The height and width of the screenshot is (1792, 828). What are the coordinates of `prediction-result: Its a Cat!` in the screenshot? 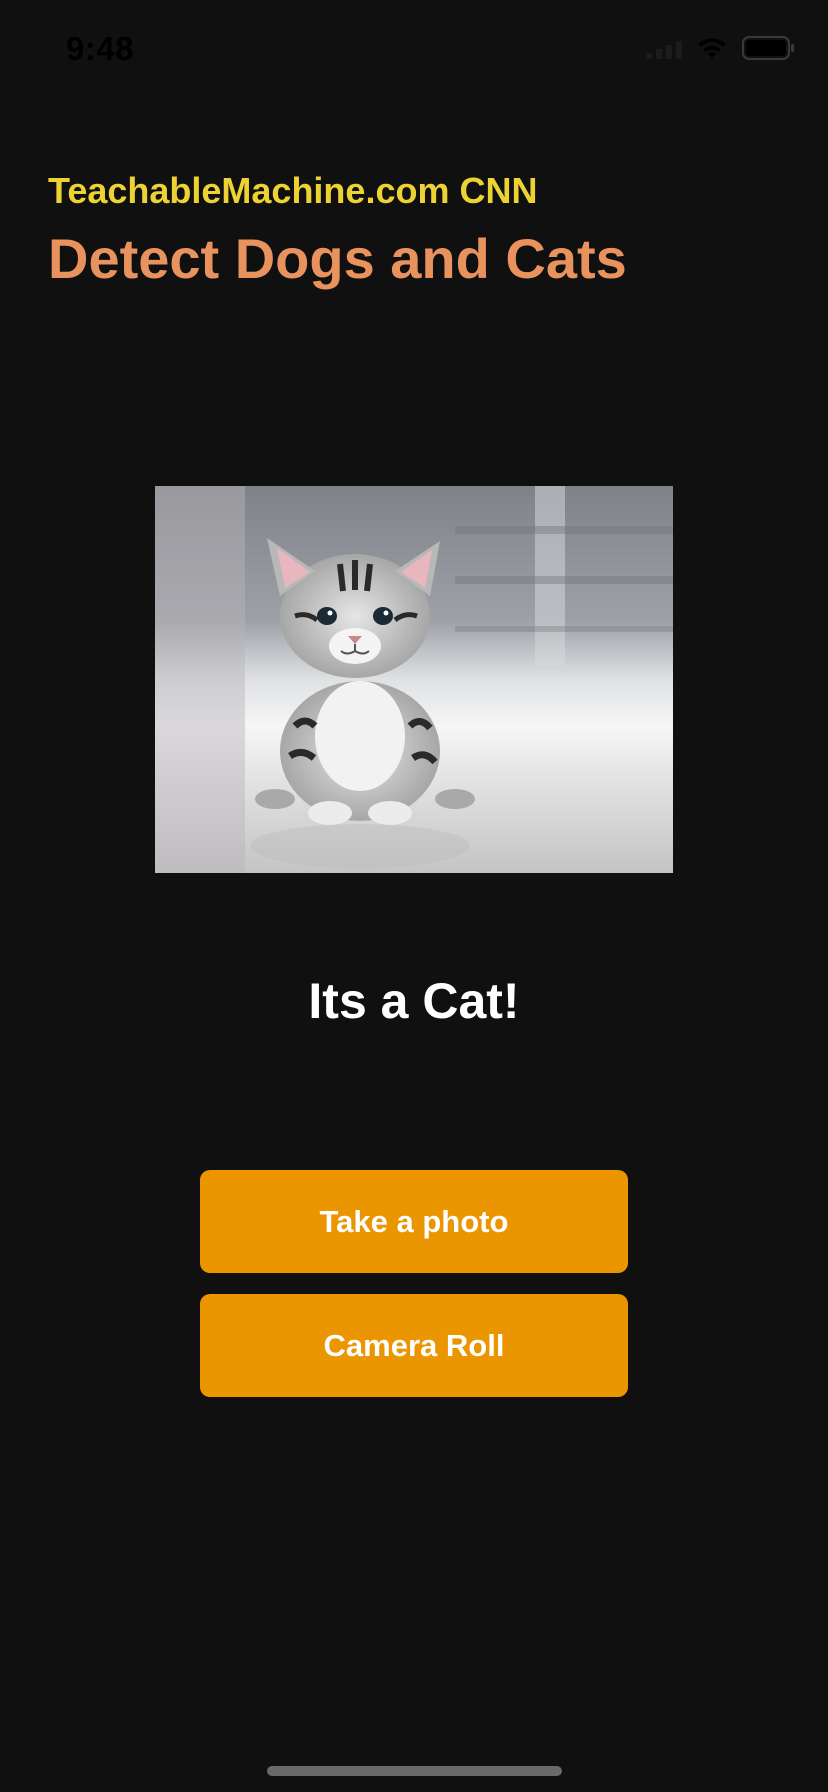 It's located at (414, 1001).